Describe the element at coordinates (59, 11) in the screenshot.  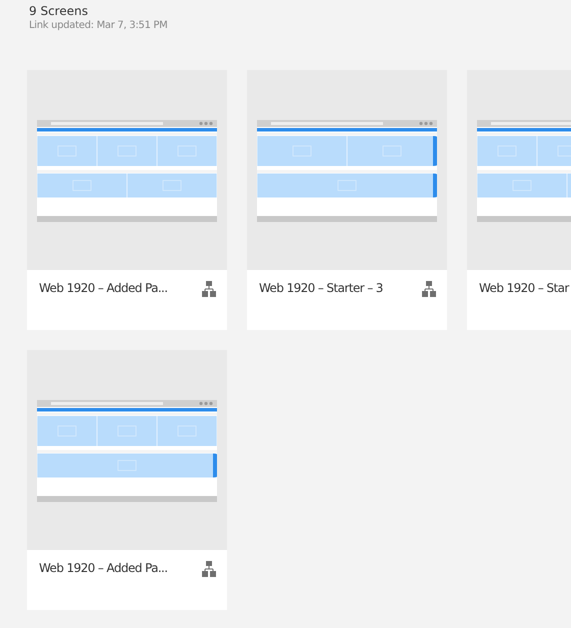
I see `screen-count: 9 Screens` at that location.